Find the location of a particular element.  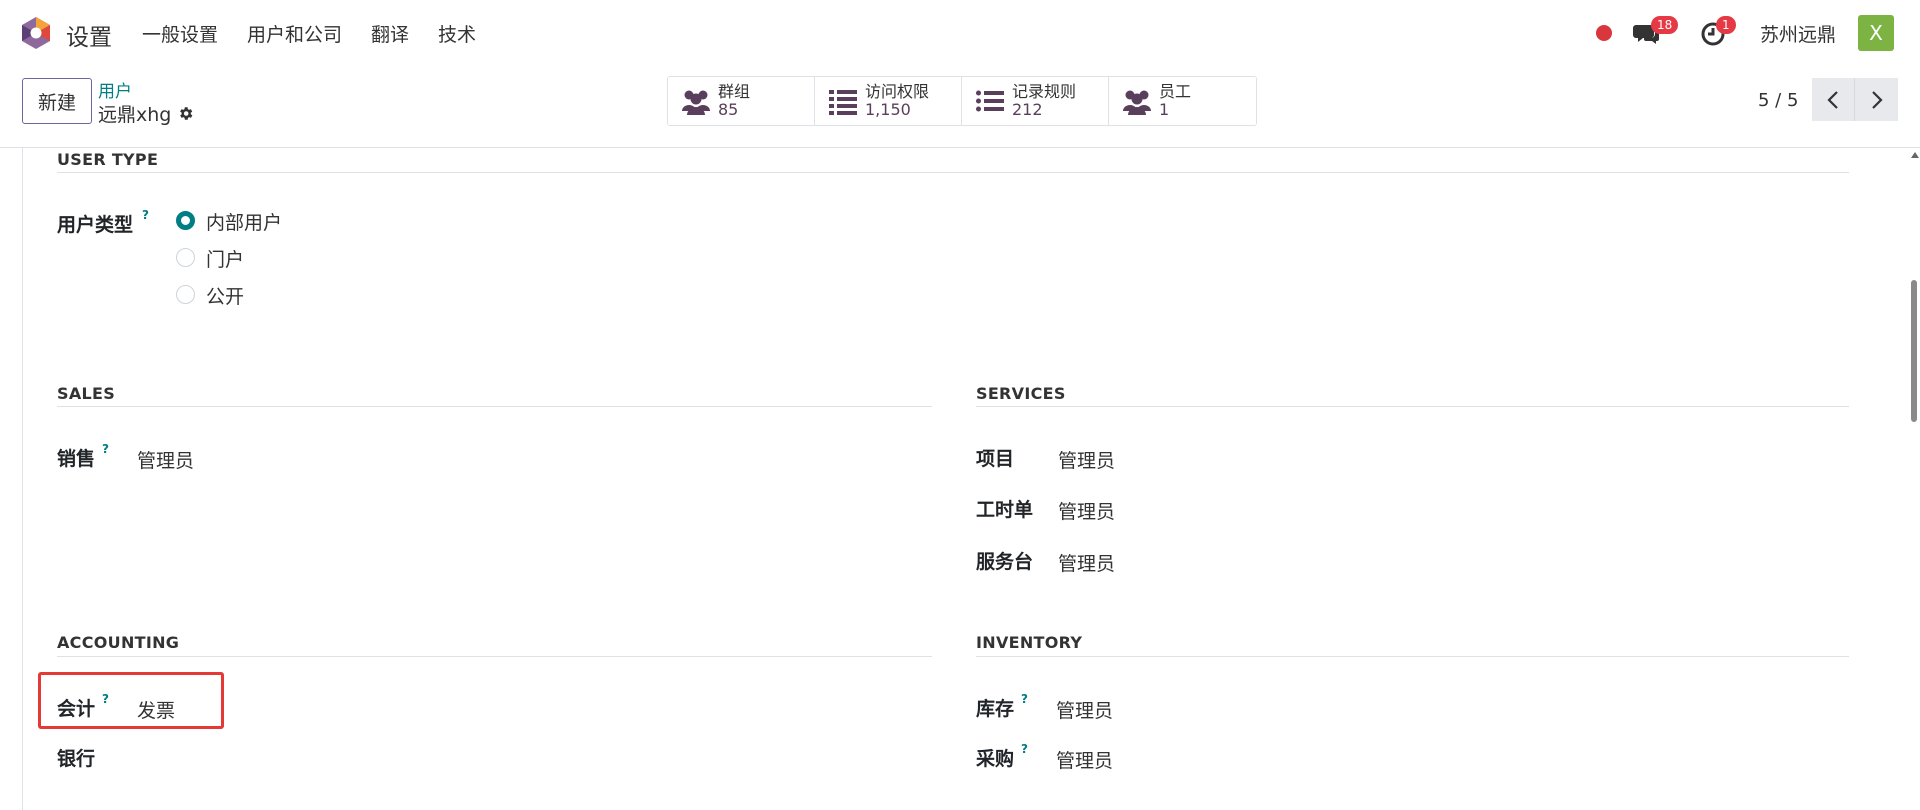

menu-users-companies: 用户和公司 is located at coordinates (294, 33).